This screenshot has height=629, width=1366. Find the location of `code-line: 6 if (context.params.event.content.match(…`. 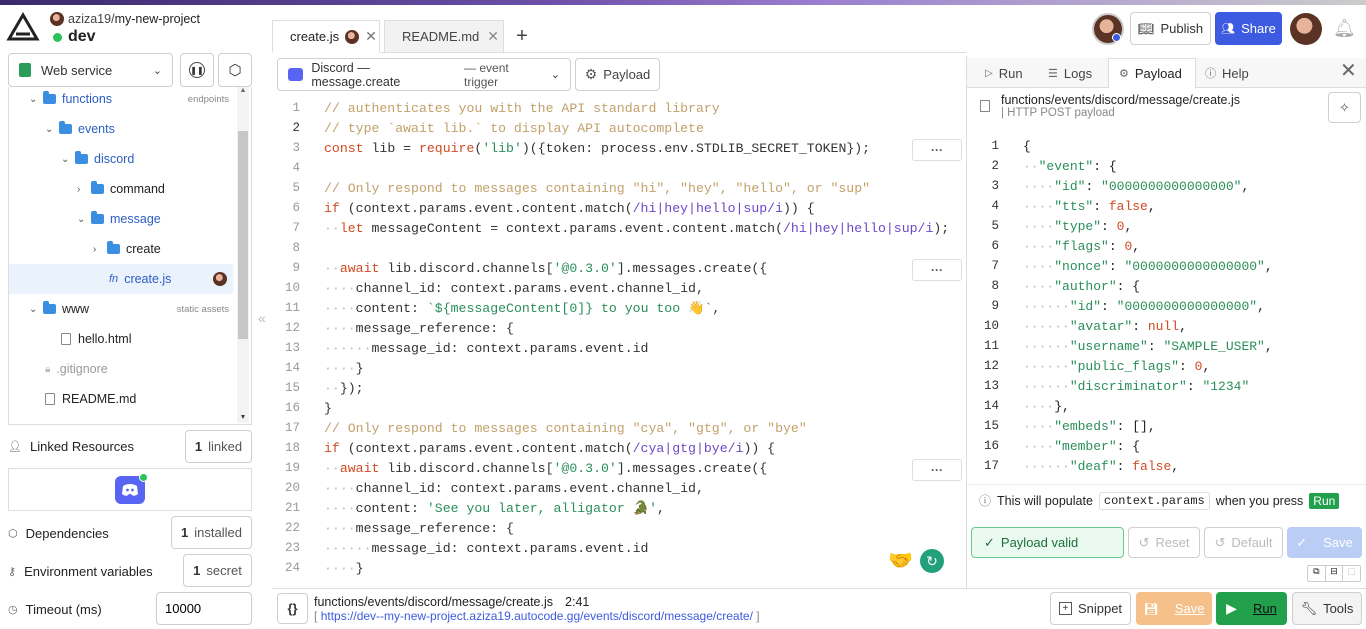

code-line: 6 if (context.params.event.content.match(… is located at coordinates (543, 208).